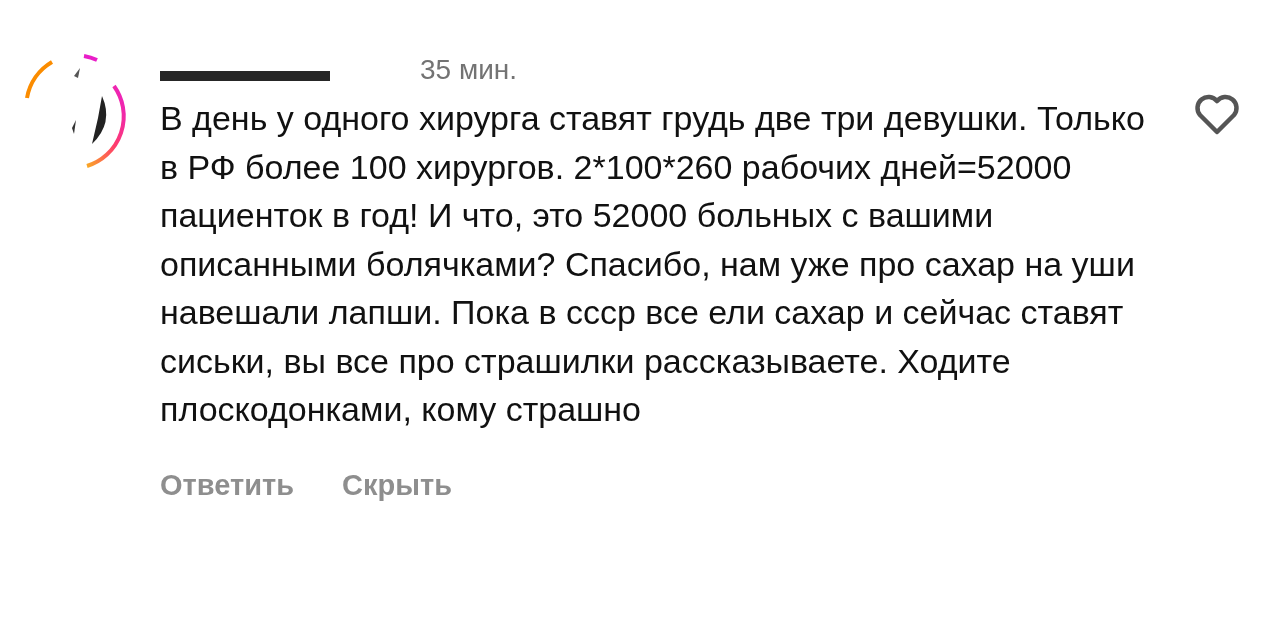  I want to click on heart-icon, so click(1217, 115).